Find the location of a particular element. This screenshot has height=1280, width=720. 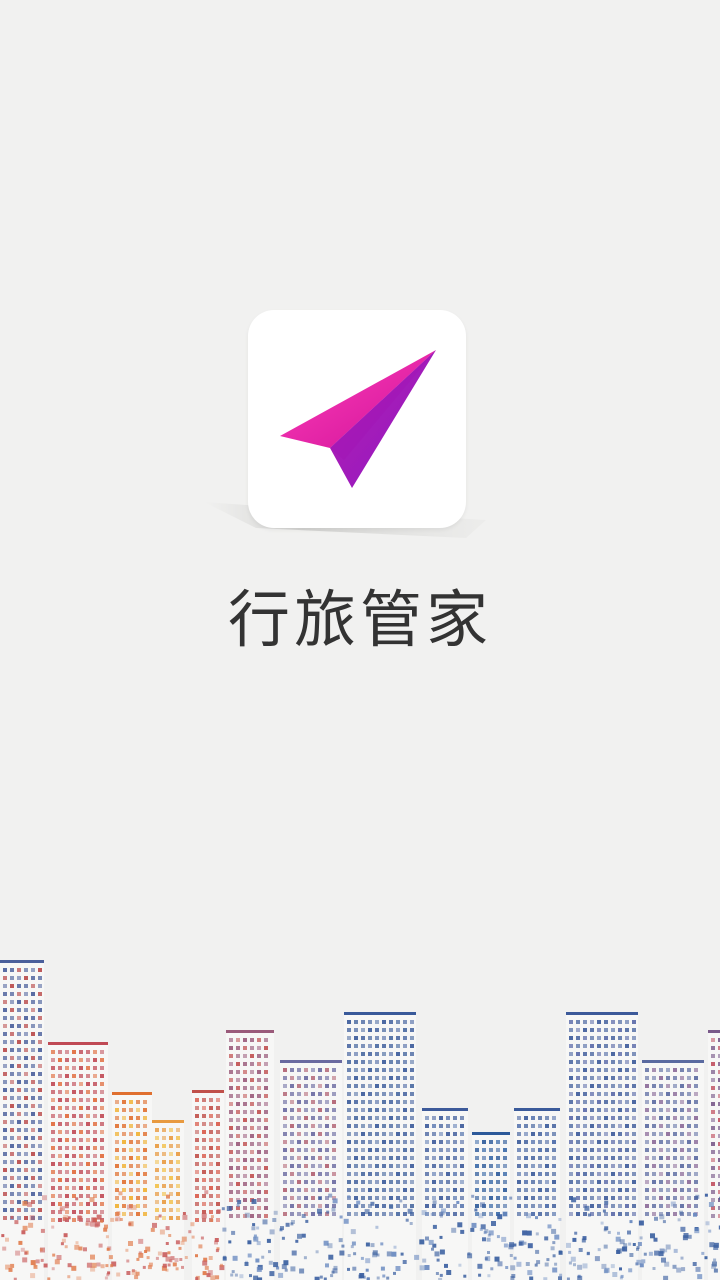

app-logo is located at coordinates (357, 419).